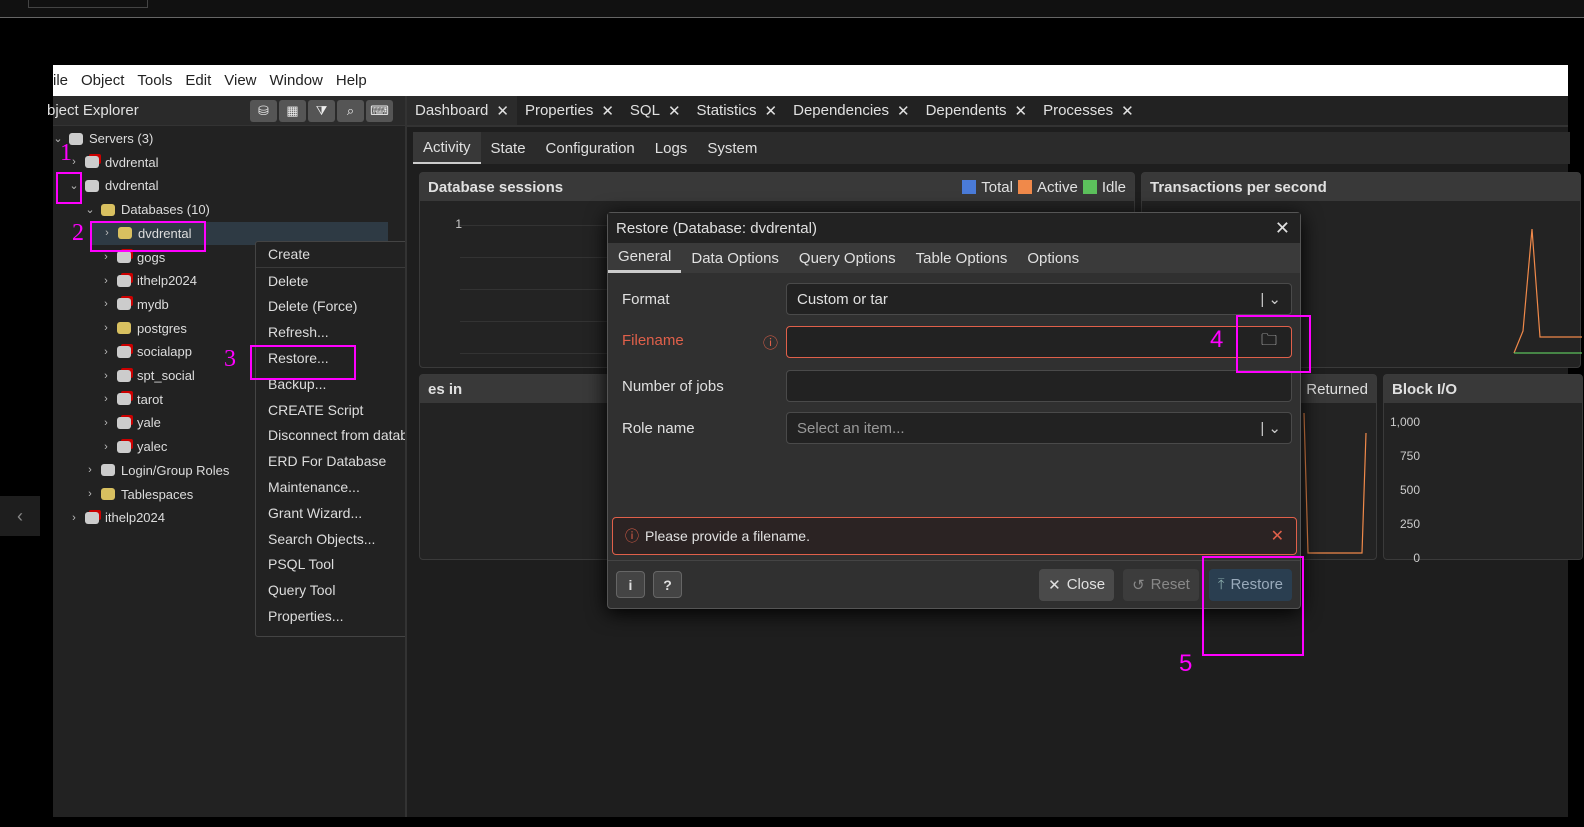 The width and height of the screenshot is (1584, 827). I want to click on role-name-select: Select an item... | ⌄, so click(1039, 428).